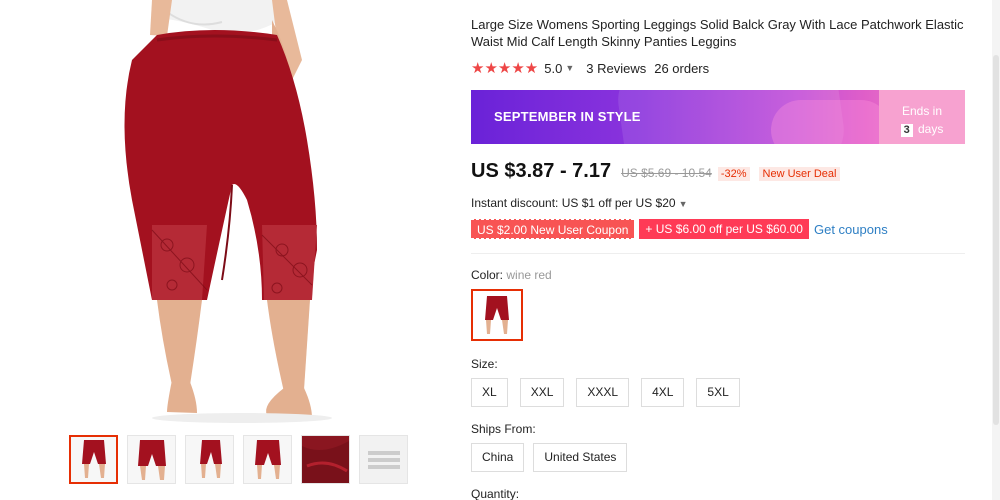 The height and width of the screenshot is (500, 1000). I want to click on new-user-deal-badge: New User Deal, so click(799, 174).